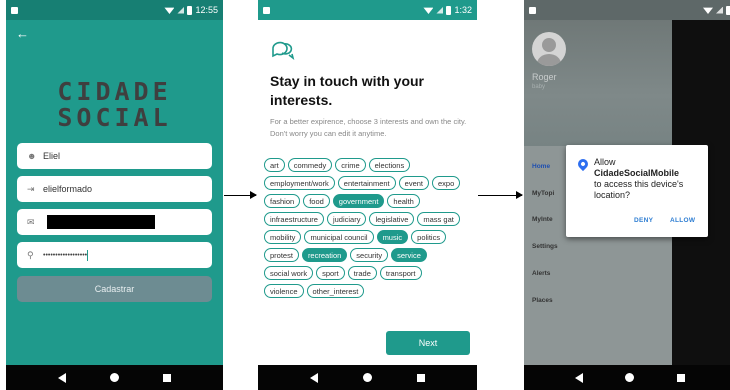 This screenshot has height=390, width=730. I want to click on interest-chip: event, so click(414, 183).